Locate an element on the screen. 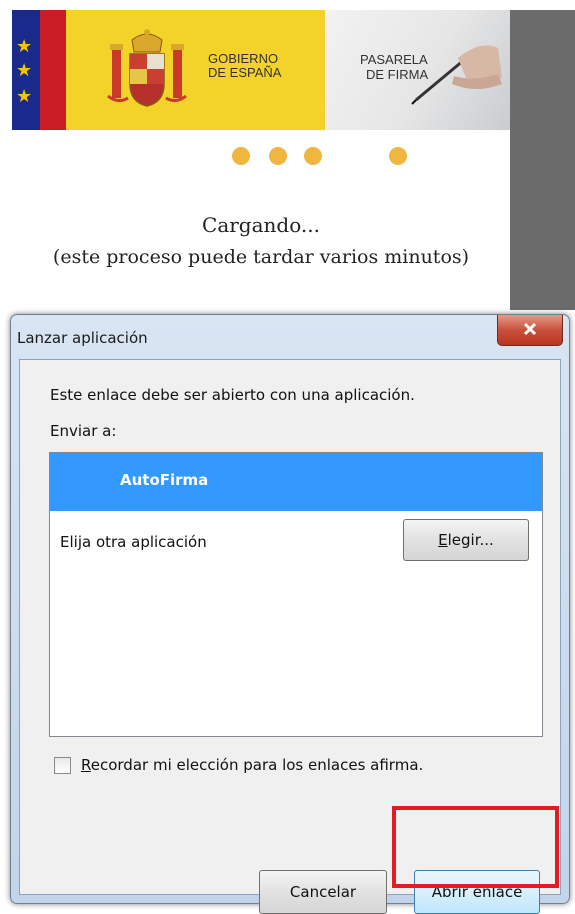  pasarela-logo: PASARELA DE FIRMA is located at coordinates (417, 70).